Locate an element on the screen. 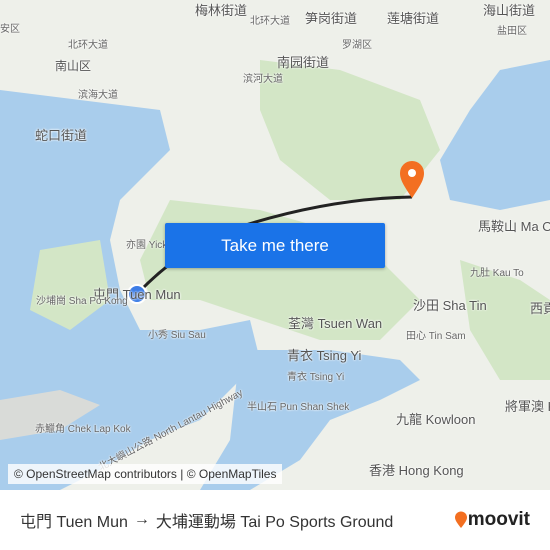 Image resolution: width=550 pixels, height=550 pixels. place-label: 沙田 Sha Tin is located at coordinates (450, 305).